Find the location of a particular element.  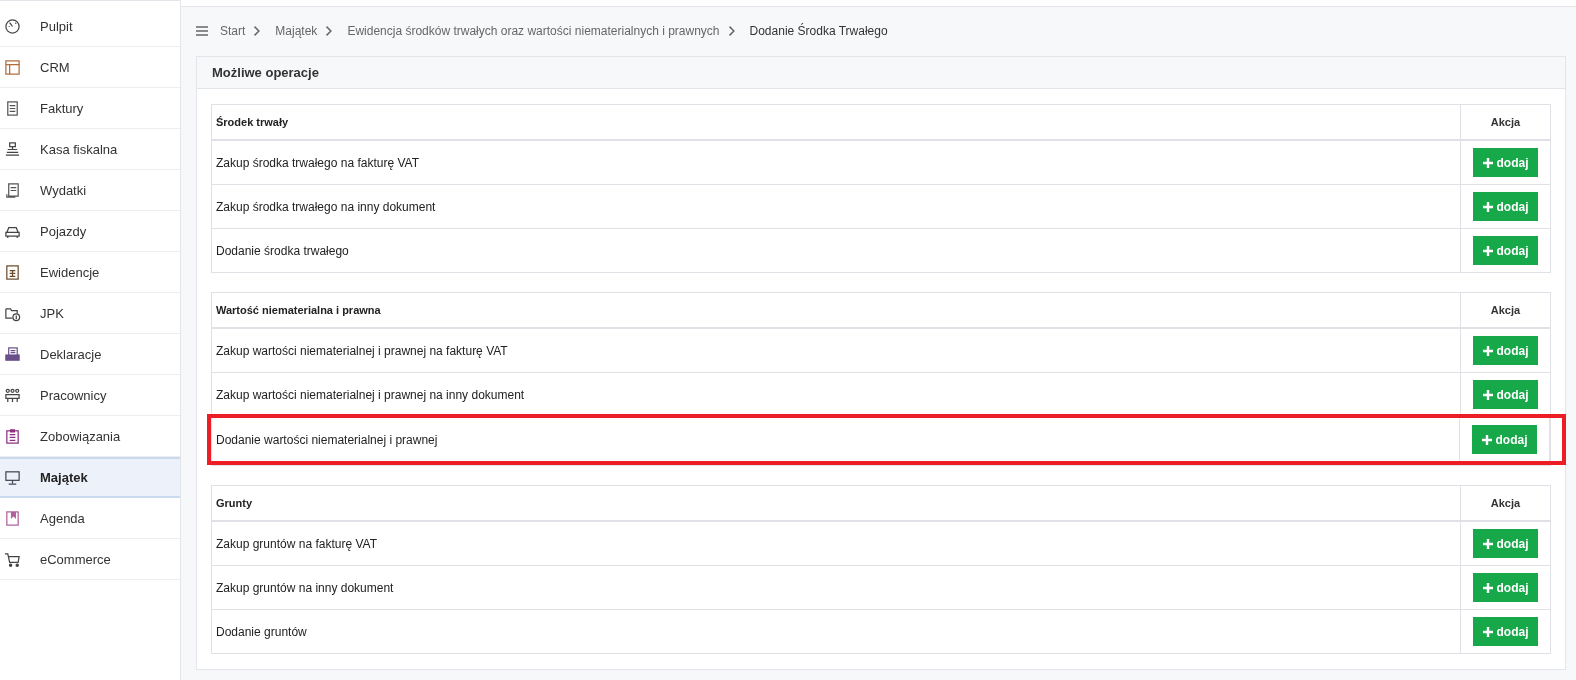

column-header: Wartość niematerialna i prawna is located at coordinates (298, 310).